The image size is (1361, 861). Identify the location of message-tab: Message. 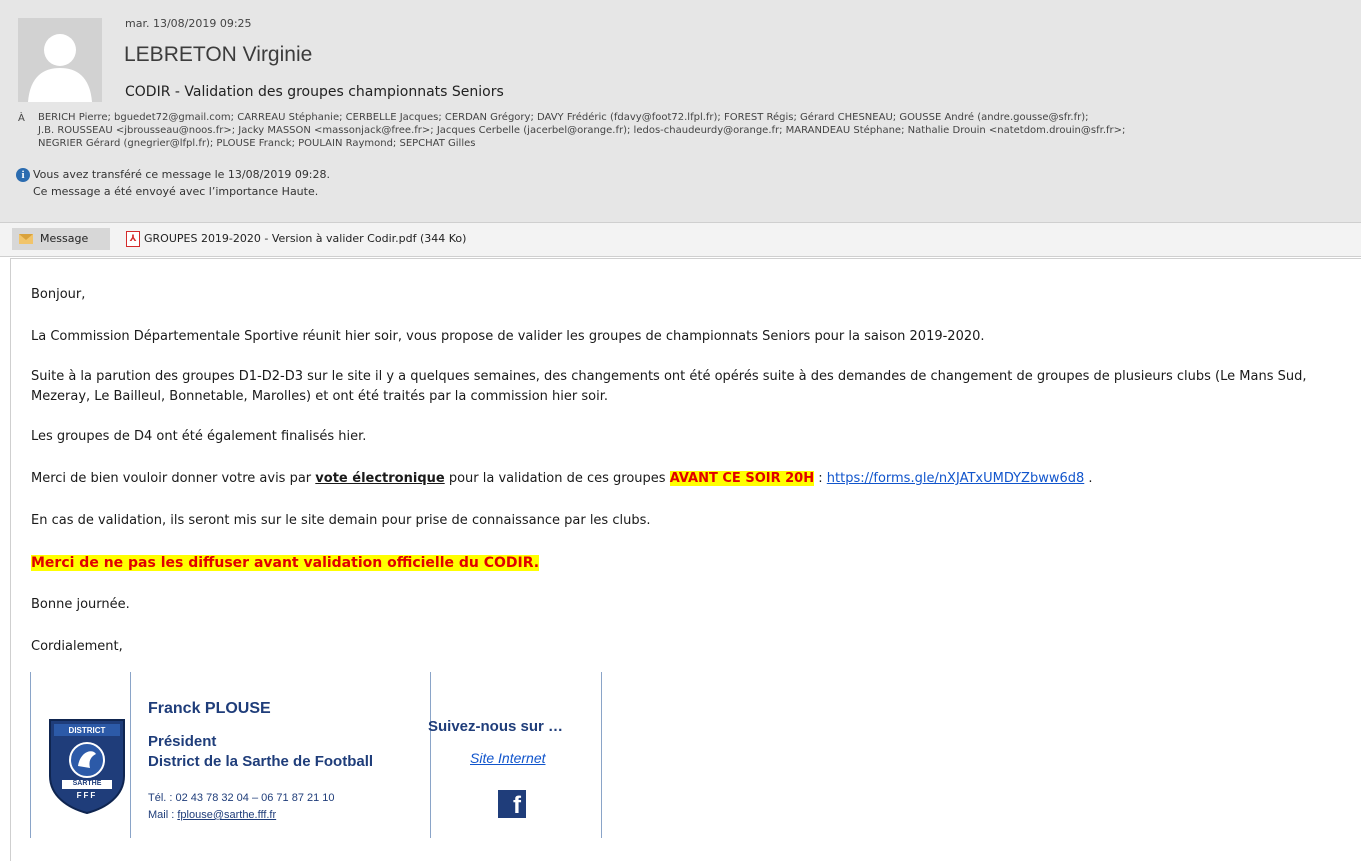
(61, 239).